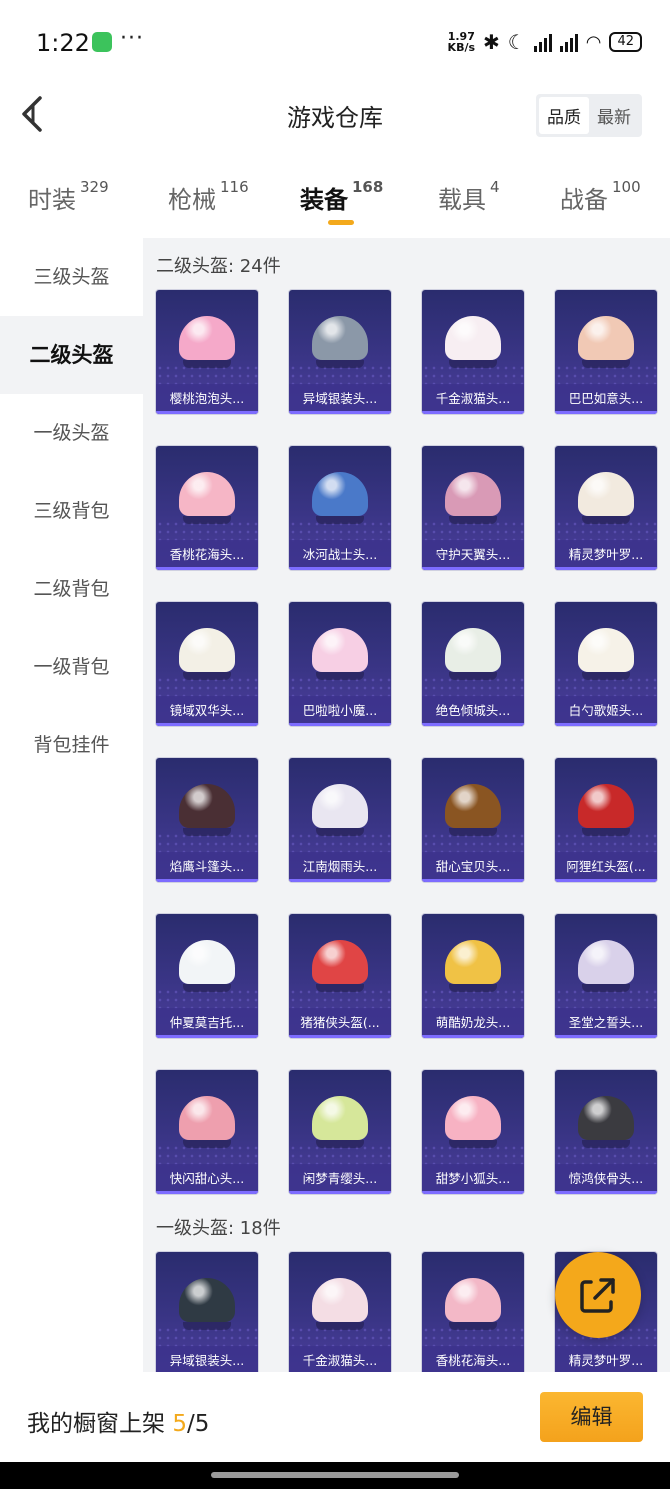 This screenshot has width=670, height=1489. Describe the element at coordinates (335, 44) in the screenshot. I see `status-bar: 1:22 ··· 1.97 KB/s ✱ ☾ ◠ 42` at that location.